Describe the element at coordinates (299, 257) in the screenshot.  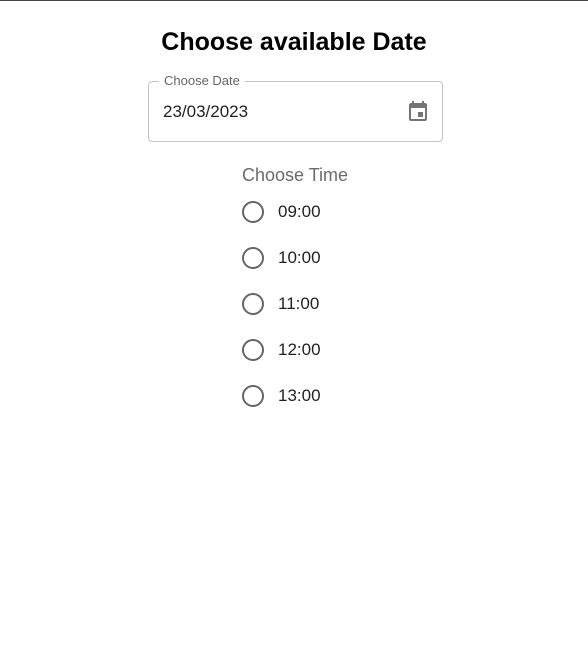
I see `time-option-label: 10:00` at that location.